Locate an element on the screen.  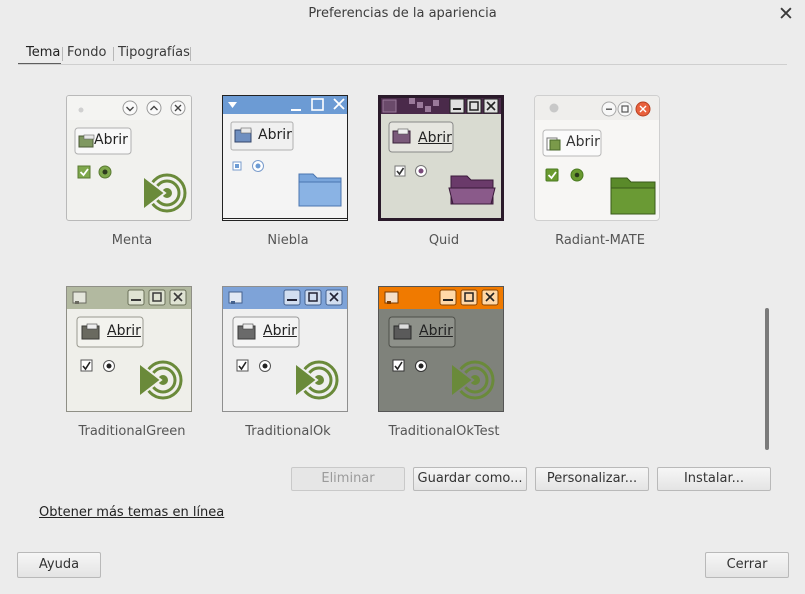
theme-label-menta: Menta is located at coordinates (132, 240).